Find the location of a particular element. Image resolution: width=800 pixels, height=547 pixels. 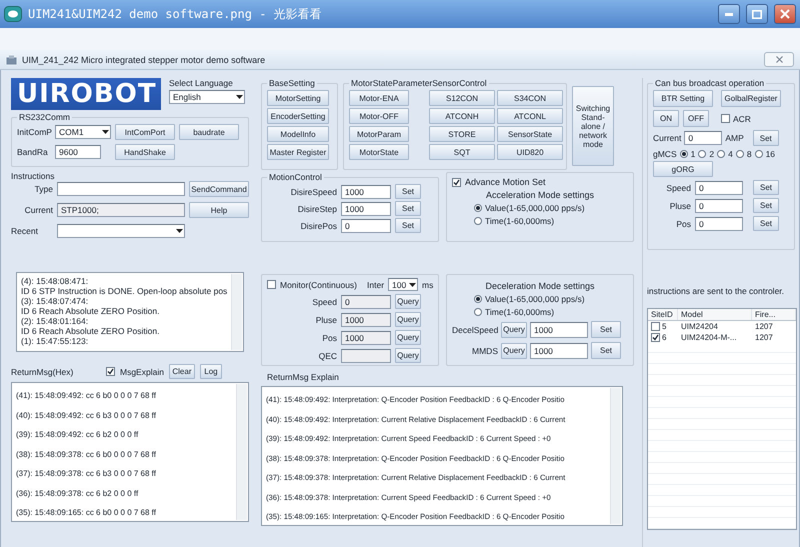

button: gORG is located at coordinates (683, 169).